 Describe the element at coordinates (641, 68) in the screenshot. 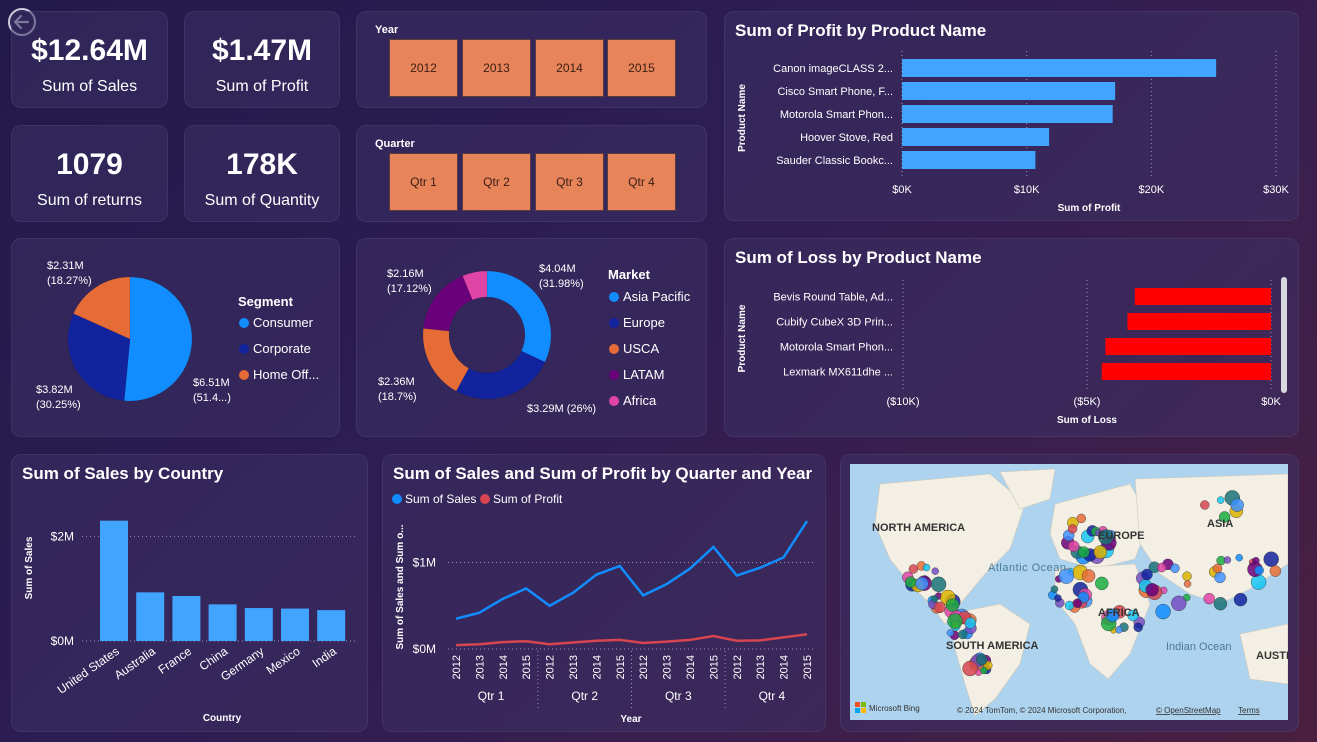

I see `year-option-2015: 2015` at that location.